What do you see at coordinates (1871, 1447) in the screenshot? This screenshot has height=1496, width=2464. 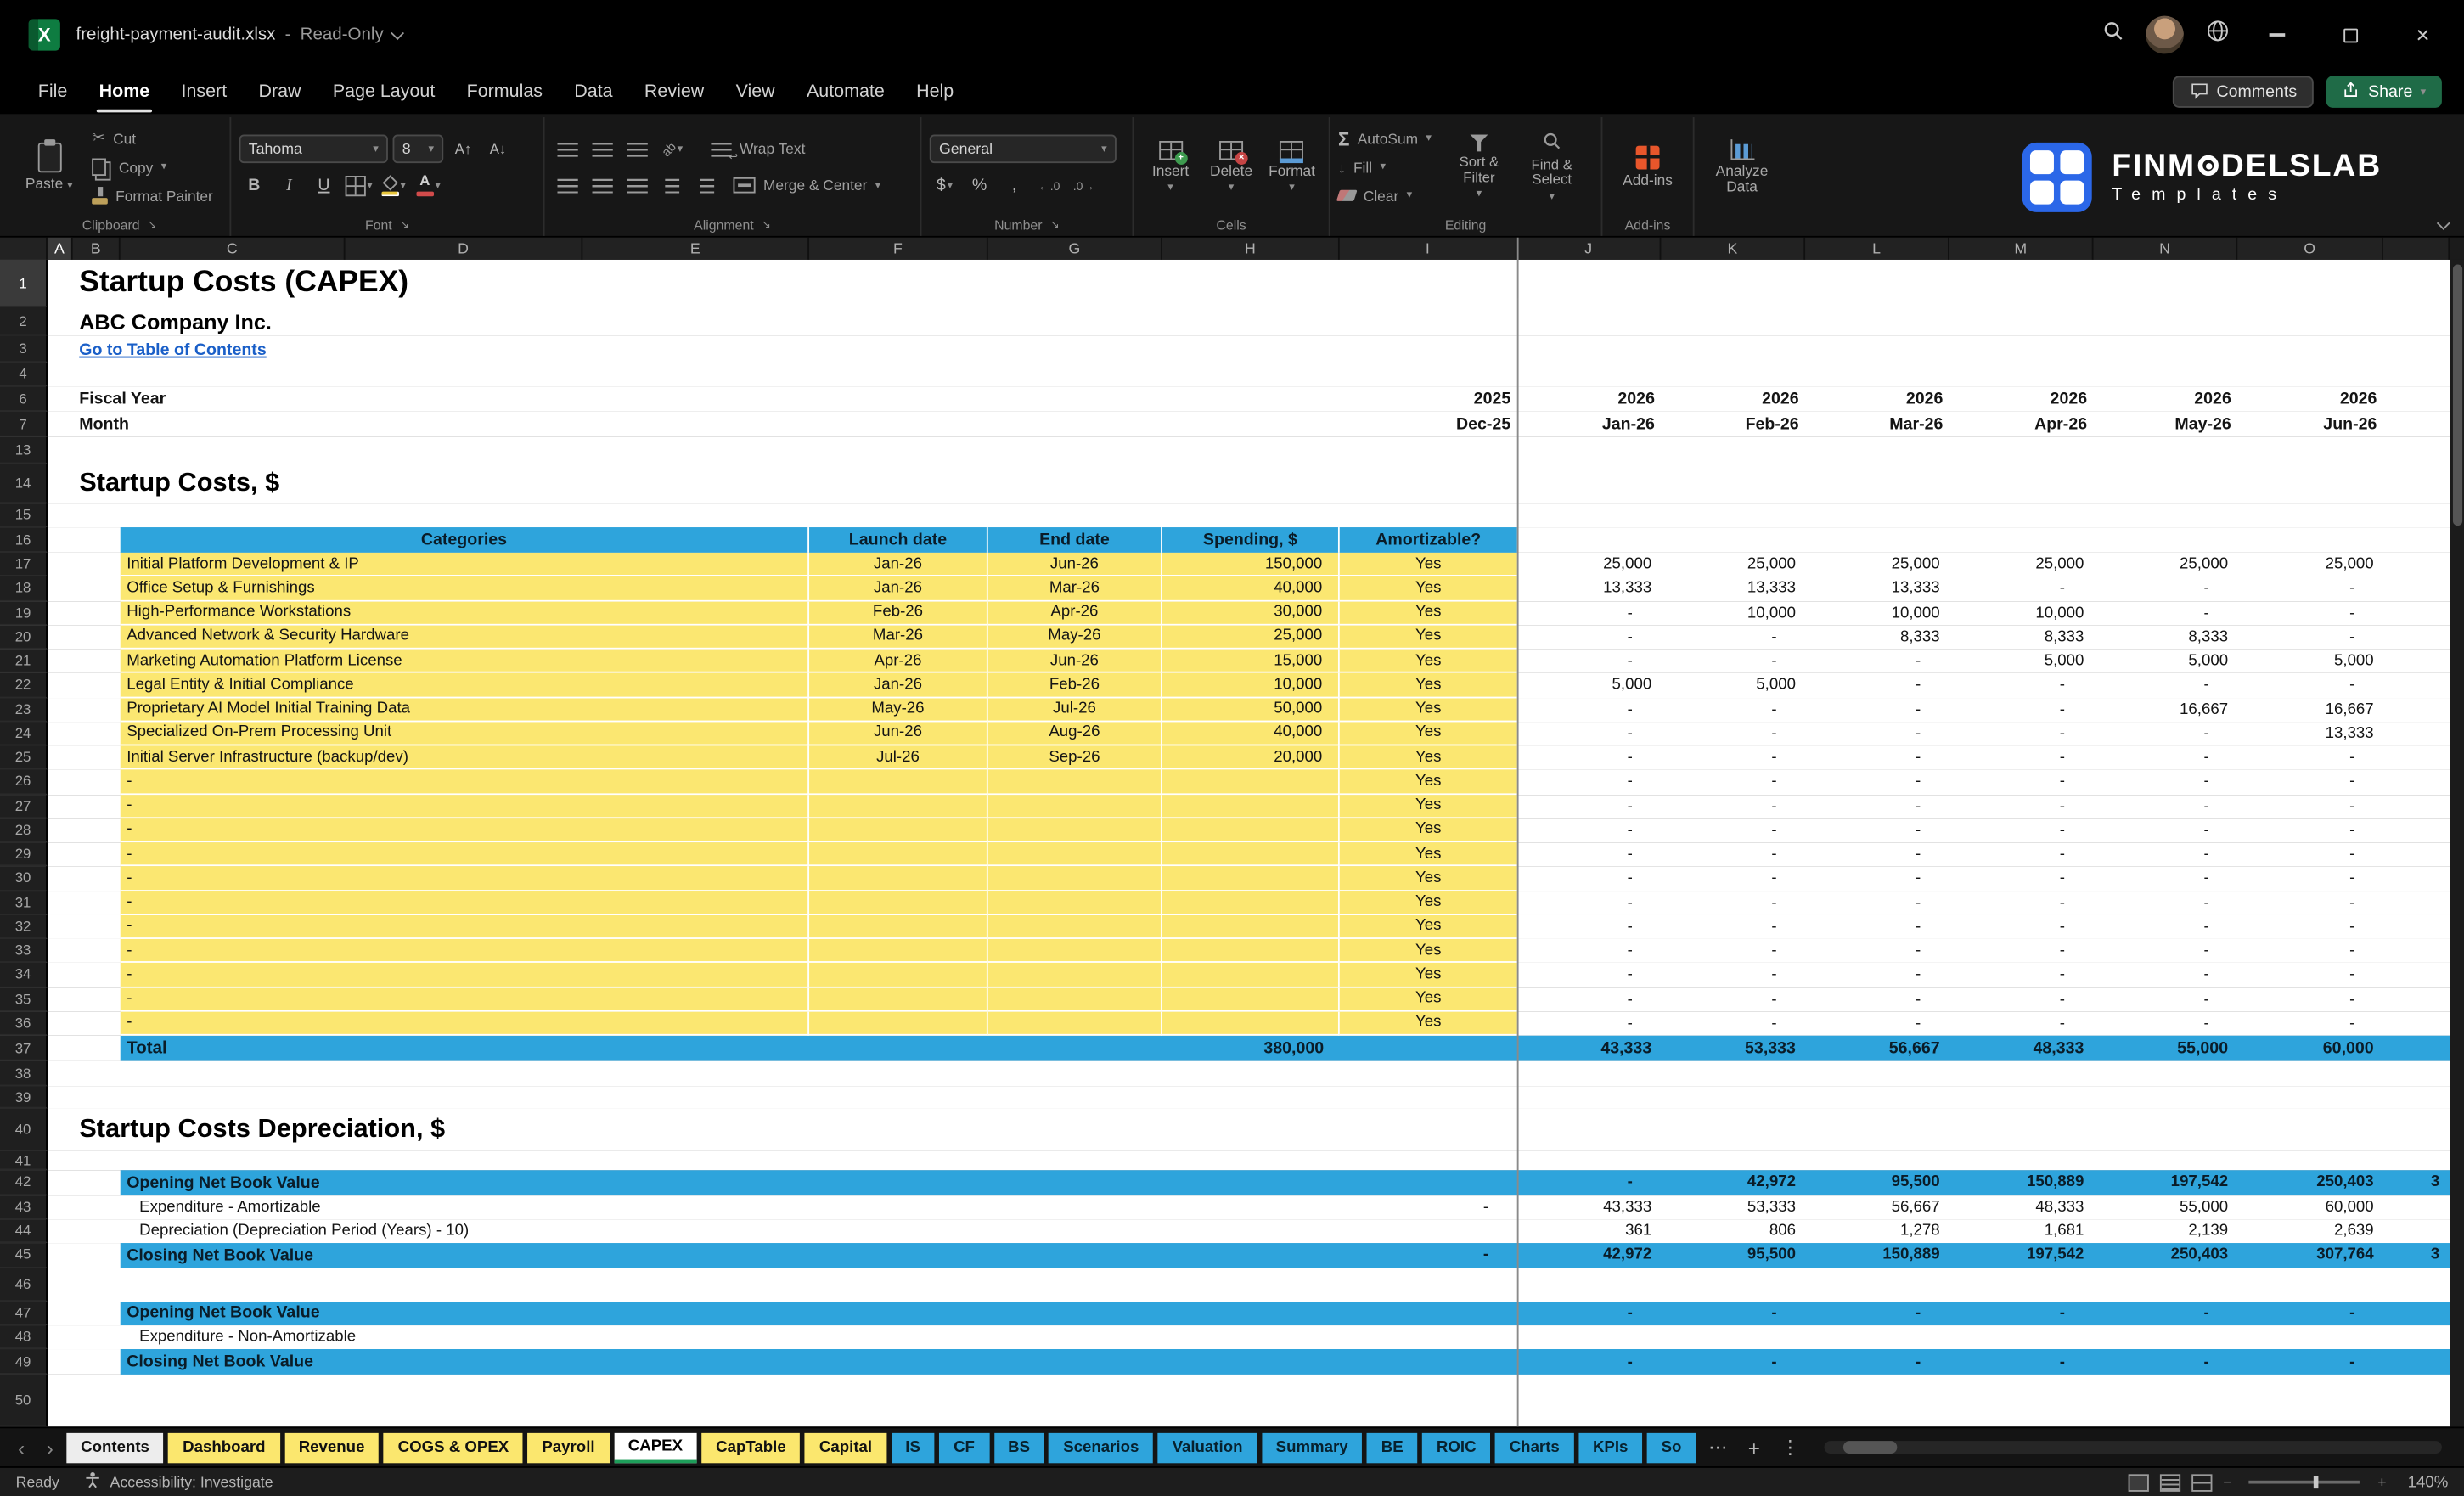 I see `horizontal-scrollbar-thumb` at bounding box center [1871, 1447].